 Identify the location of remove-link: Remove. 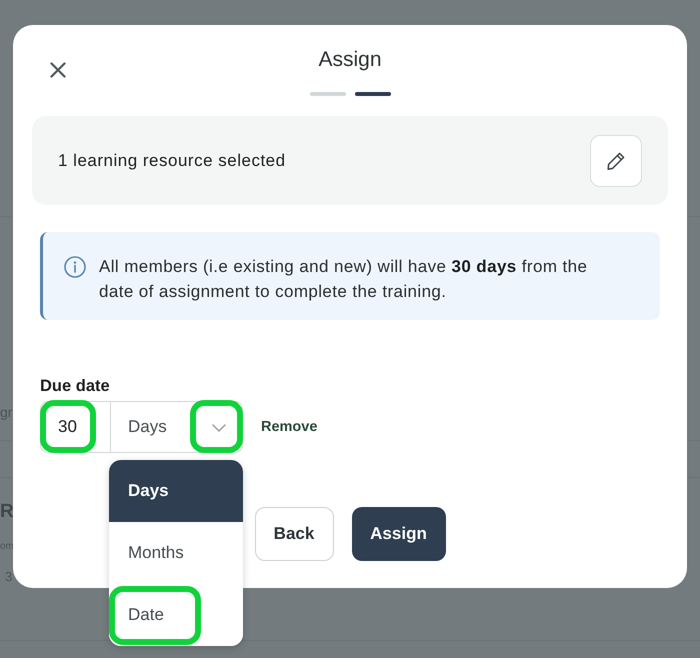
(289, 427).